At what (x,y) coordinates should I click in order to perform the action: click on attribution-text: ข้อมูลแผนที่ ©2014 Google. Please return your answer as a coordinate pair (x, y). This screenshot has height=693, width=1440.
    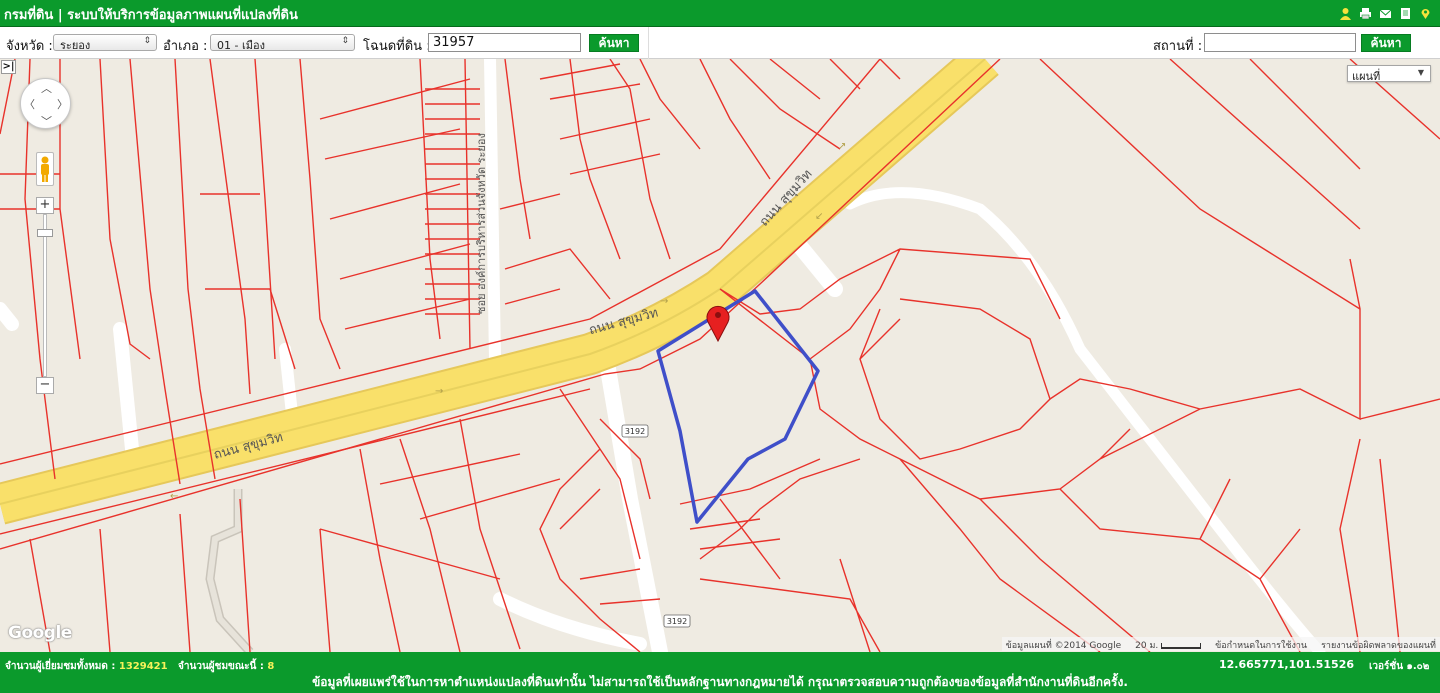
    Looking at the image, I should click on (1063, 646).